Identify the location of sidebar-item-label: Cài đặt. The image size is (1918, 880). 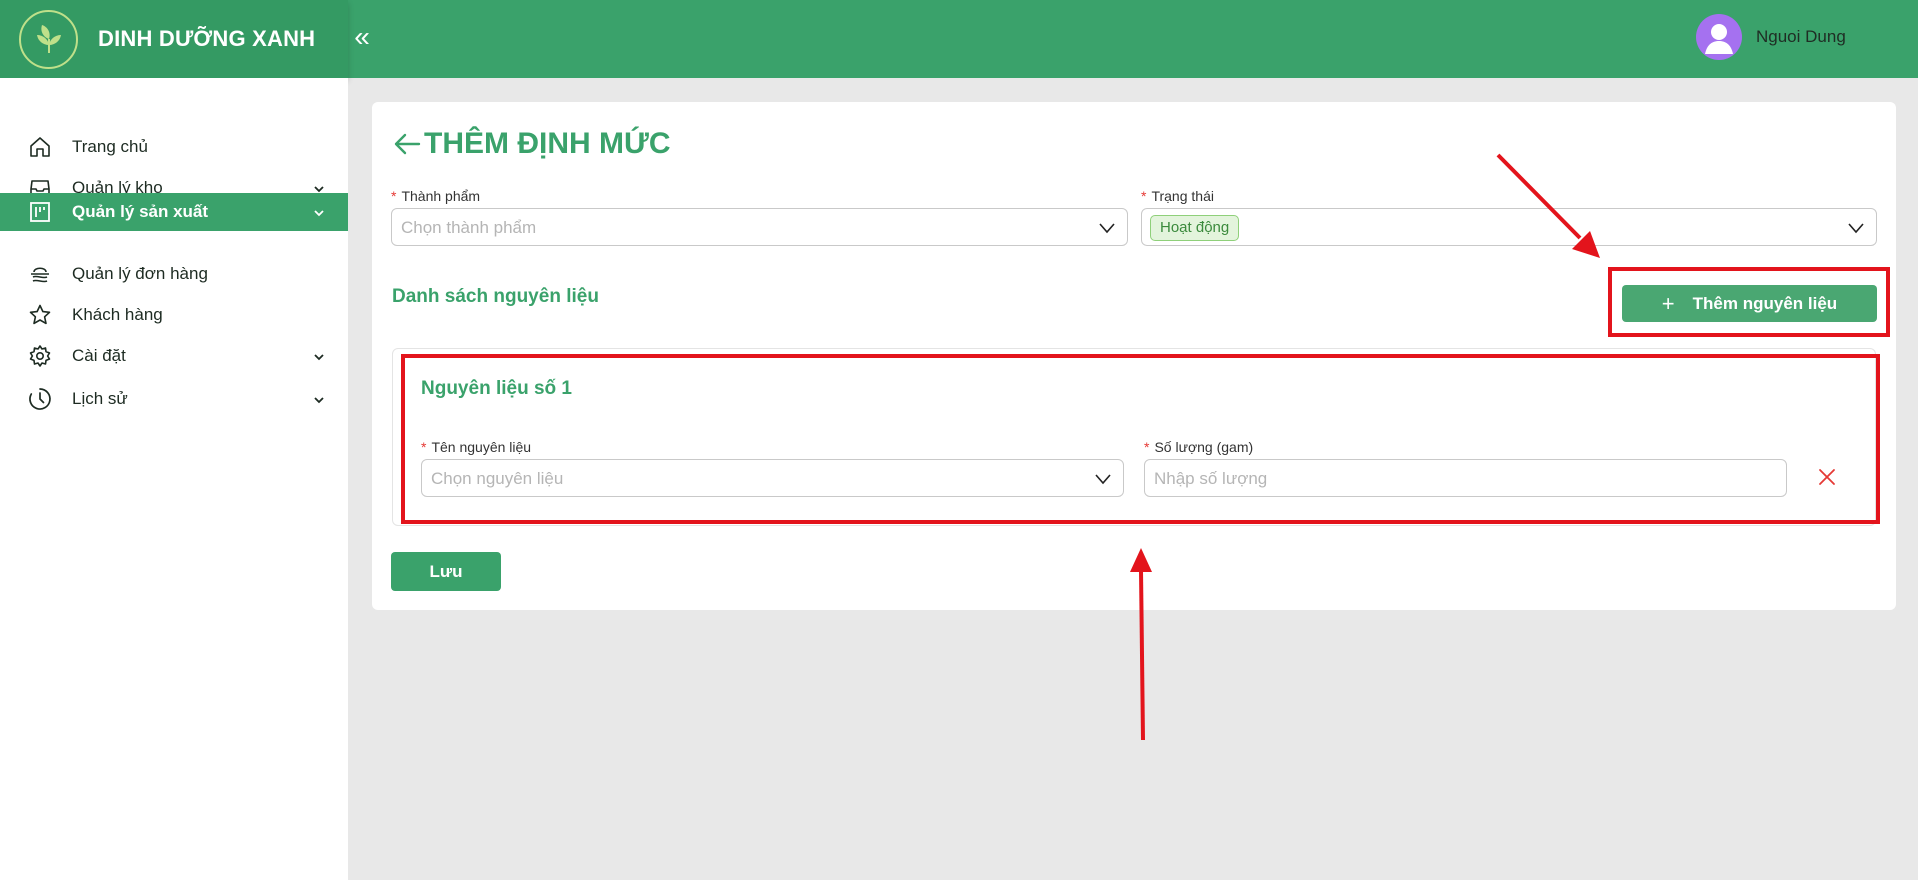
(99, 355).